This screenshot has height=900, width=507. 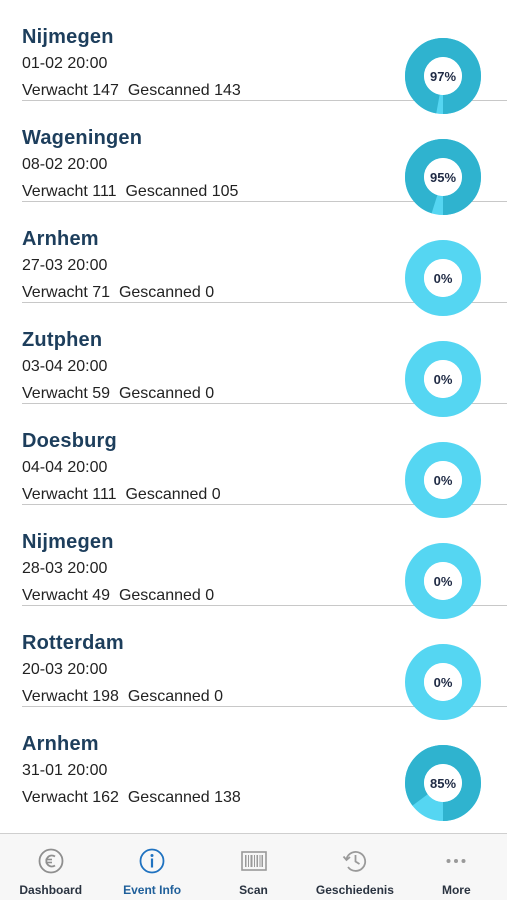 I want to click on tab-label: Scan, so click(x=253, y=890).